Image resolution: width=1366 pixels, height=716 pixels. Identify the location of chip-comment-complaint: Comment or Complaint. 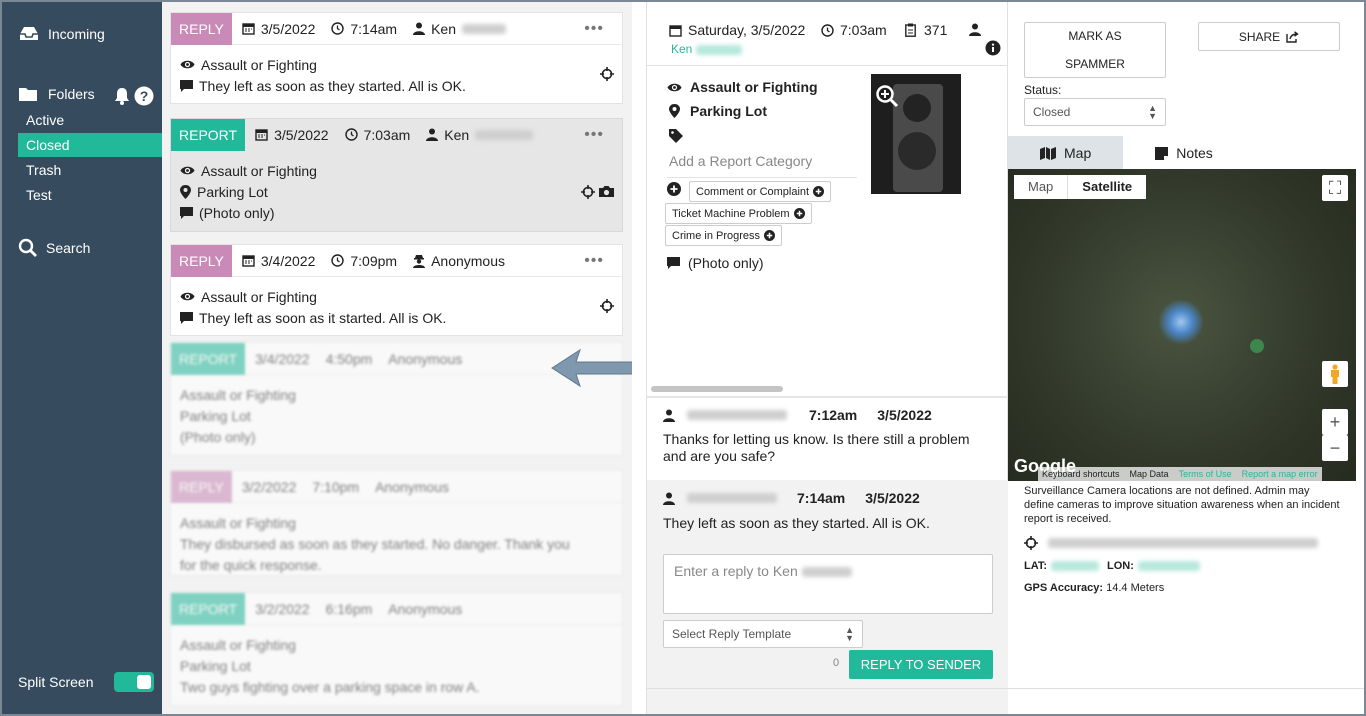
(760, 191).